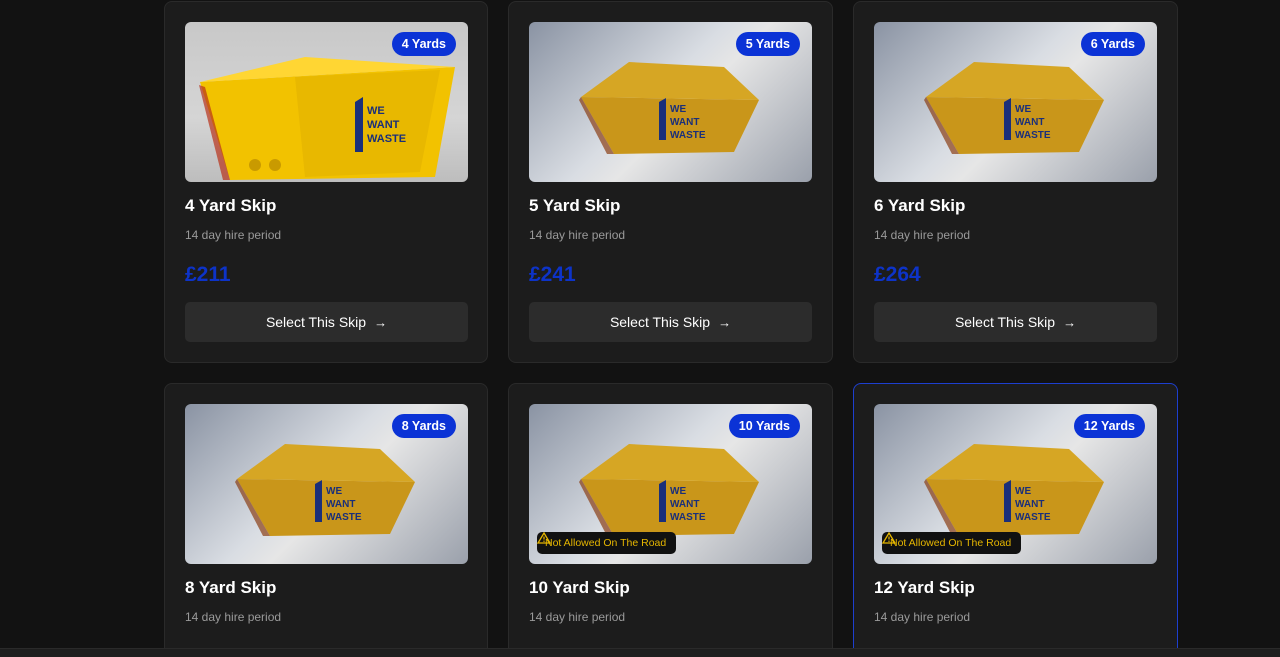  I want to click on size-badge: 4 Yards, so click(423, 44).